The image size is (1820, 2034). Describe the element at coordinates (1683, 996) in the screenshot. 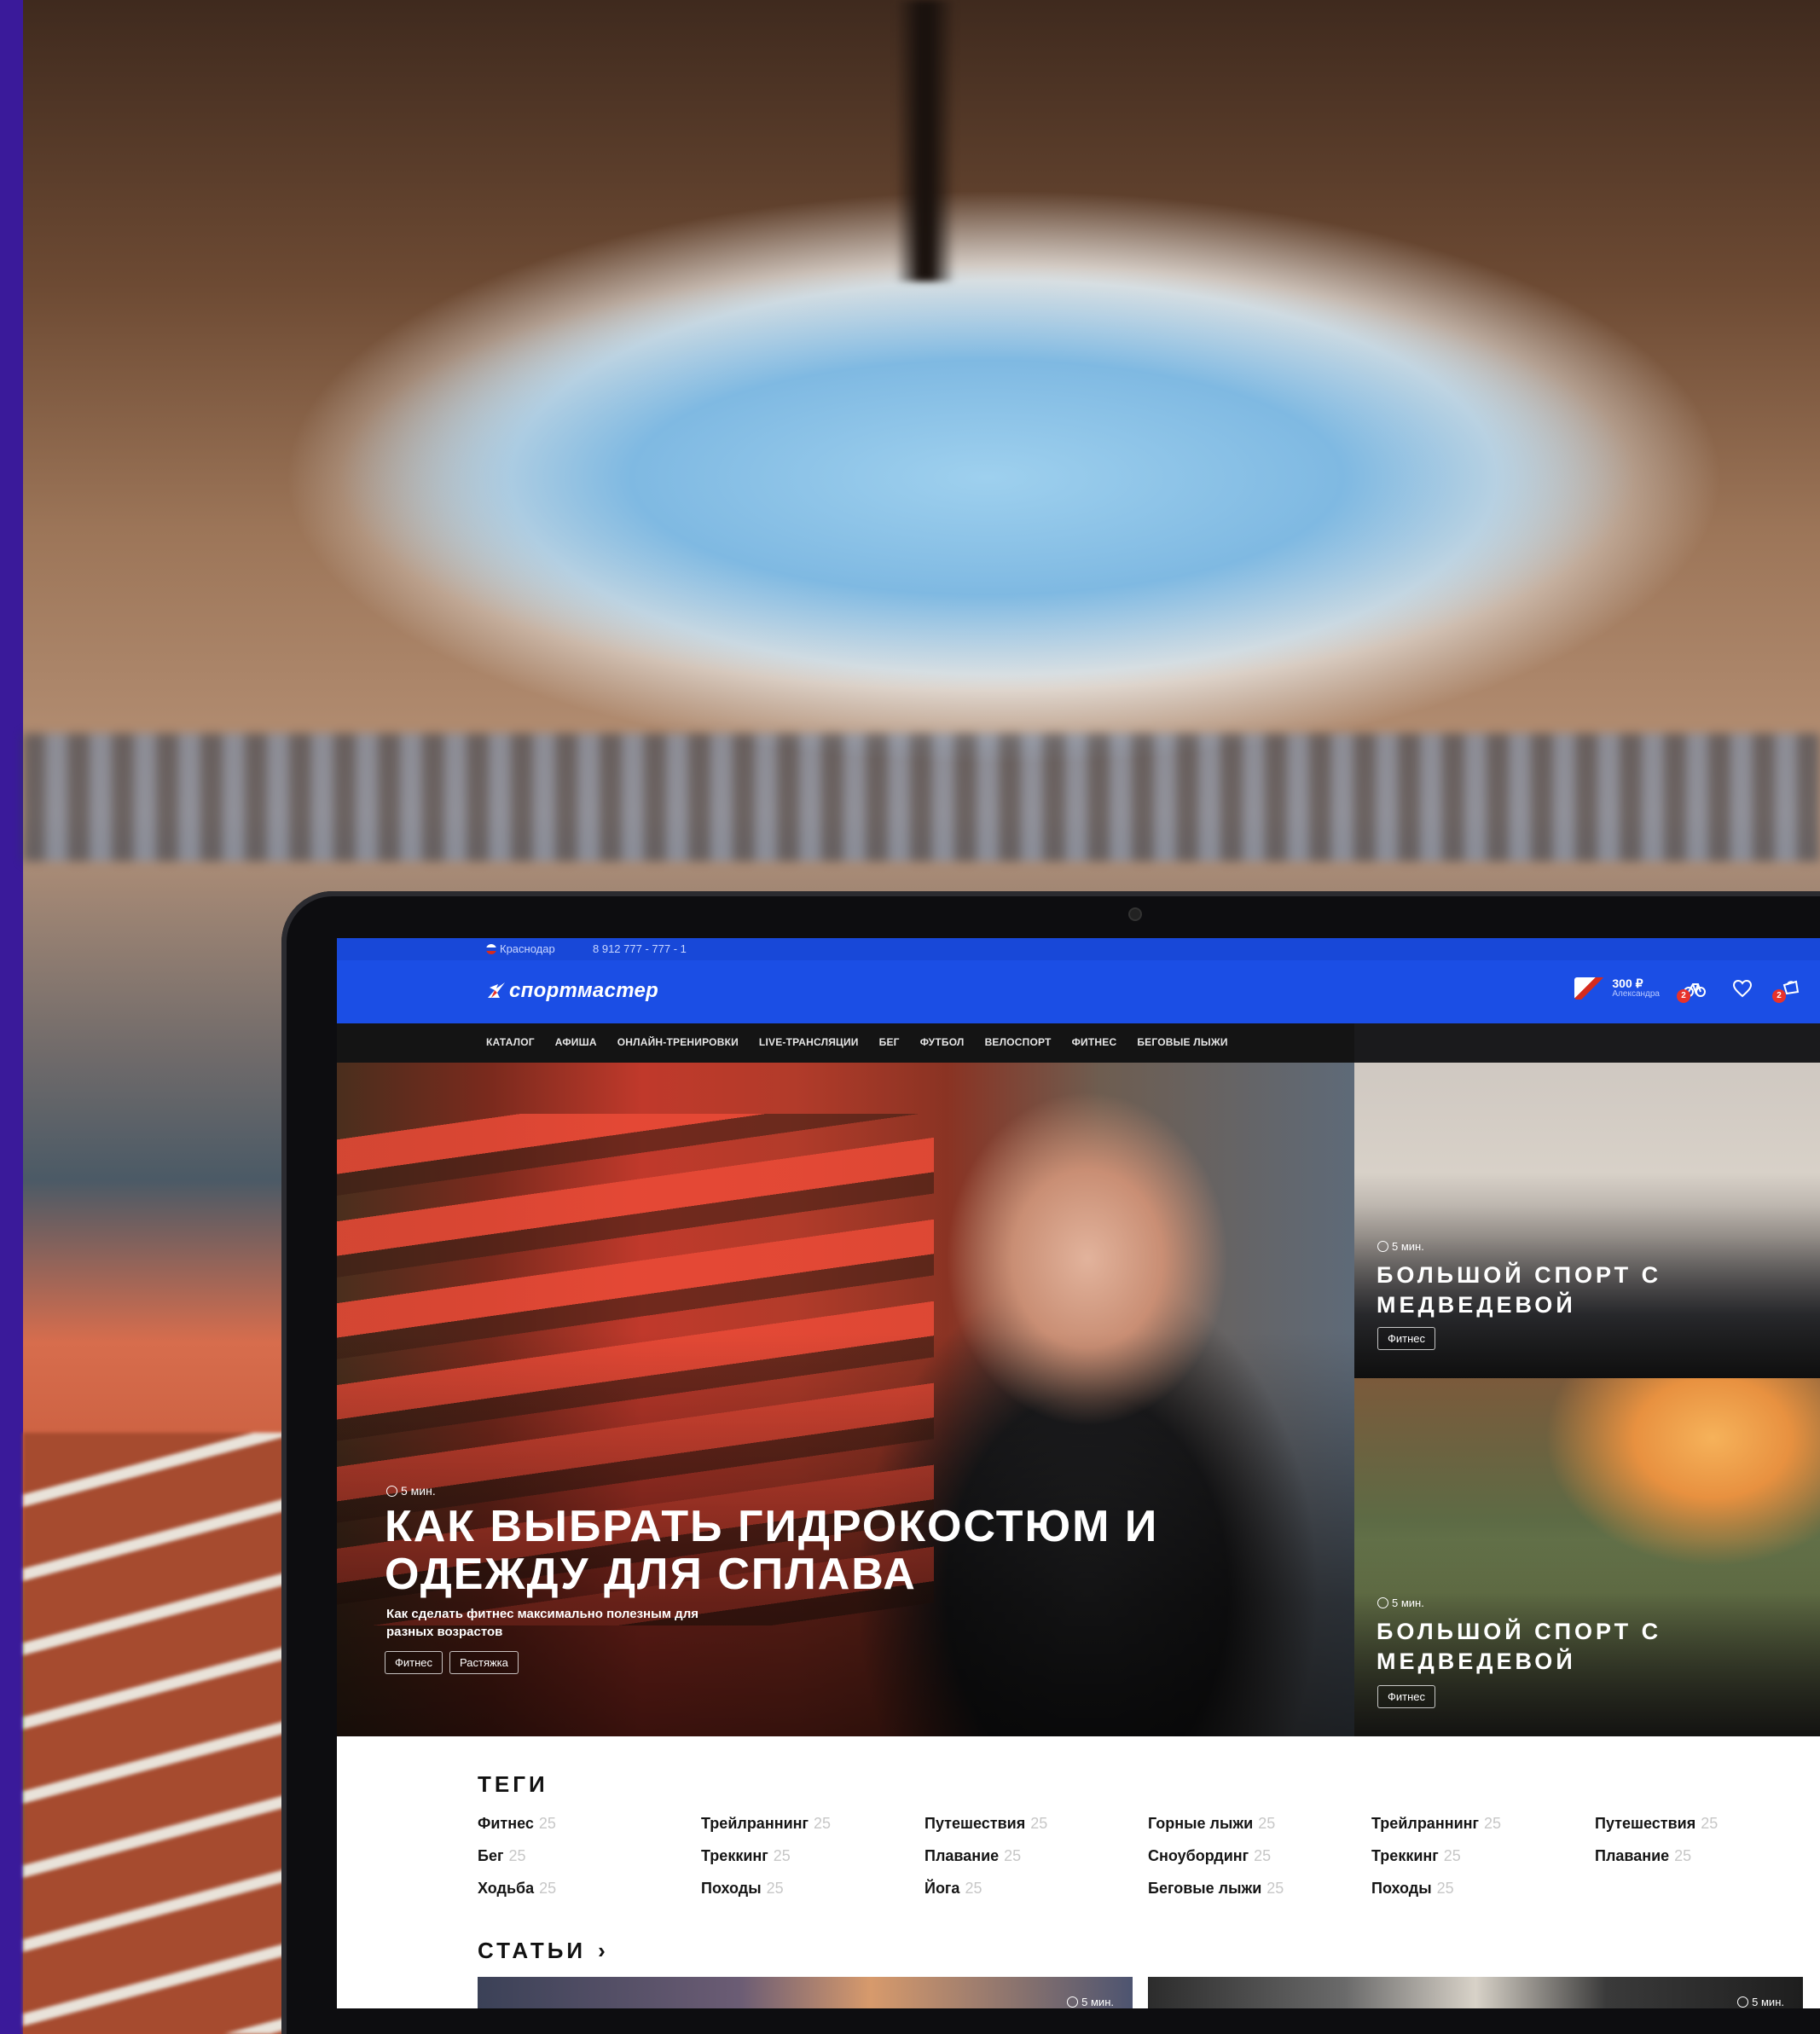

I see `compare-badge: 2` at that location.